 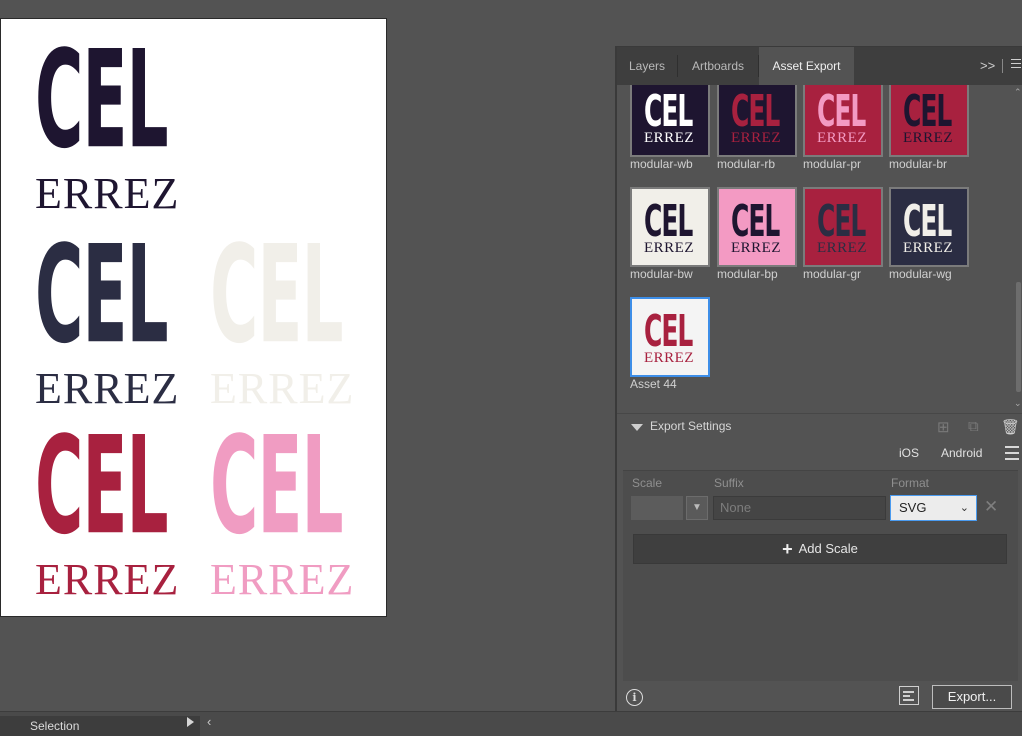 What do you see at coordinates (647, 483) in the screenshot?
I see `scale-column-header: Scale` at bounding box center [647, 483].